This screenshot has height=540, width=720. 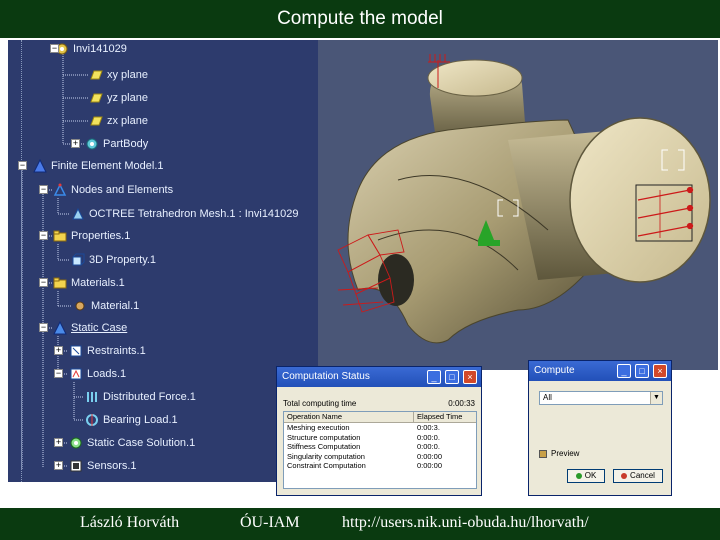 What do you see at coordinates (461, 403) in the screenshot?
I see `total-time-value: 0:00:33` at bounding box center [461, 403].